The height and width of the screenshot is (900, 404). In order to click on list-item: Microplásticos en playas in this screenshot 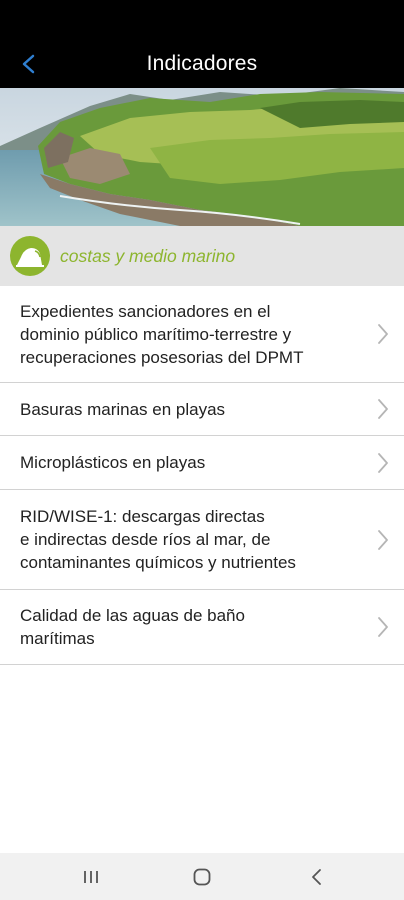, I will do `click(202, 463)`.